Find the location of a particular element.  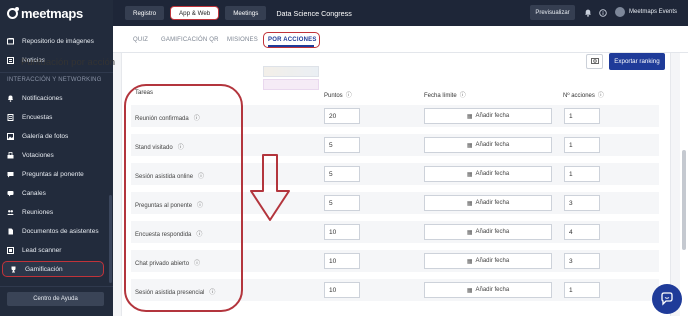

column-header-actions: Nº acciones ⓘ is located at coordinates (583, 94).